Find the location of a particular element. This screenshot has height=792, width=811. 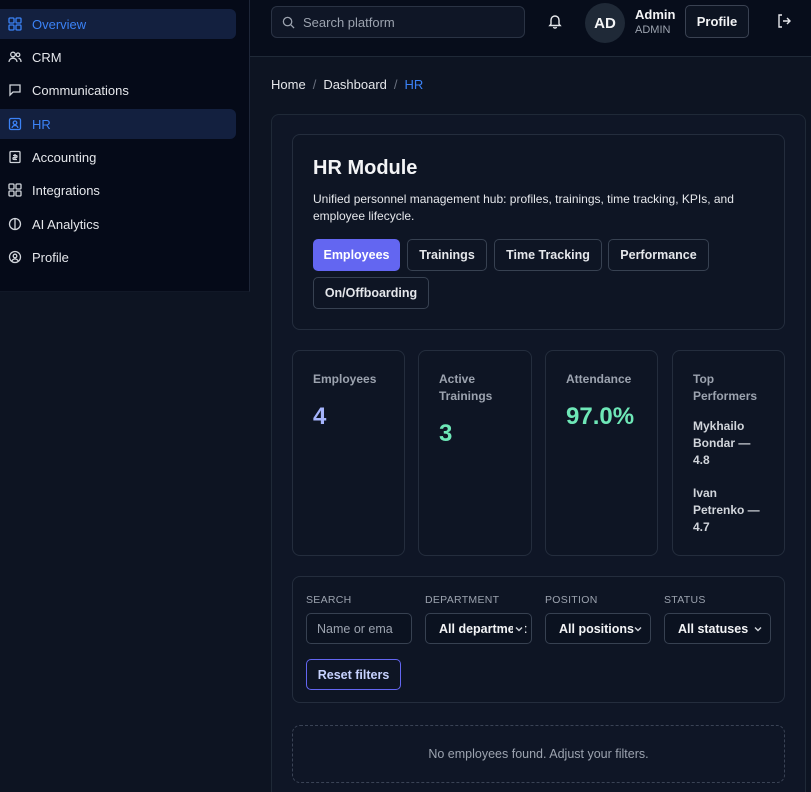

status-select-value: All statuses is located at coordinates (713, 628).